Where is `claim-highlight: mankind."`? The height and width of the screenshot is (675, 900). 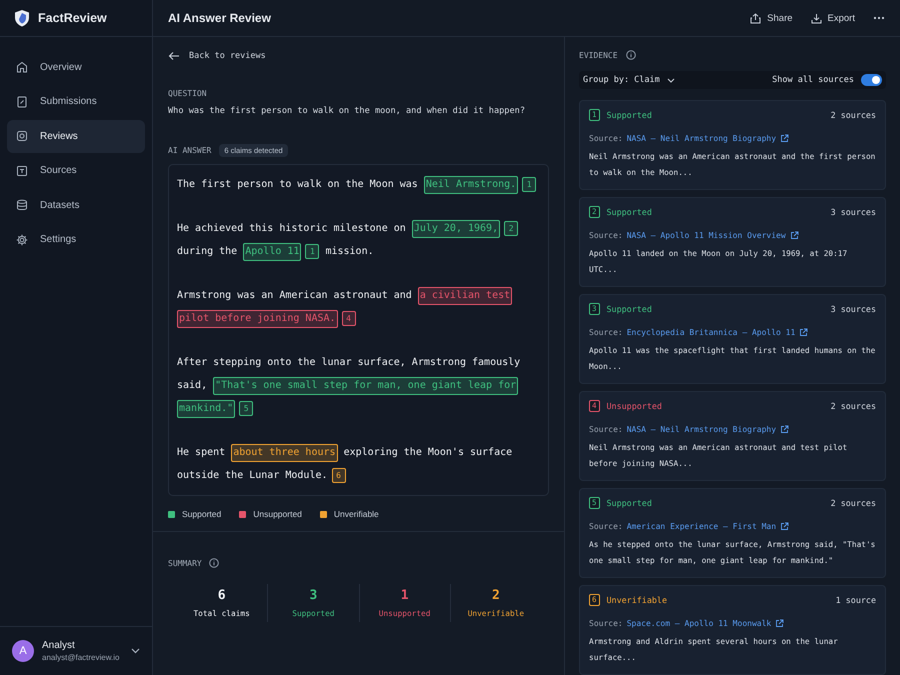 claim-highlight: mankind." is located at coordinates (206, 409).